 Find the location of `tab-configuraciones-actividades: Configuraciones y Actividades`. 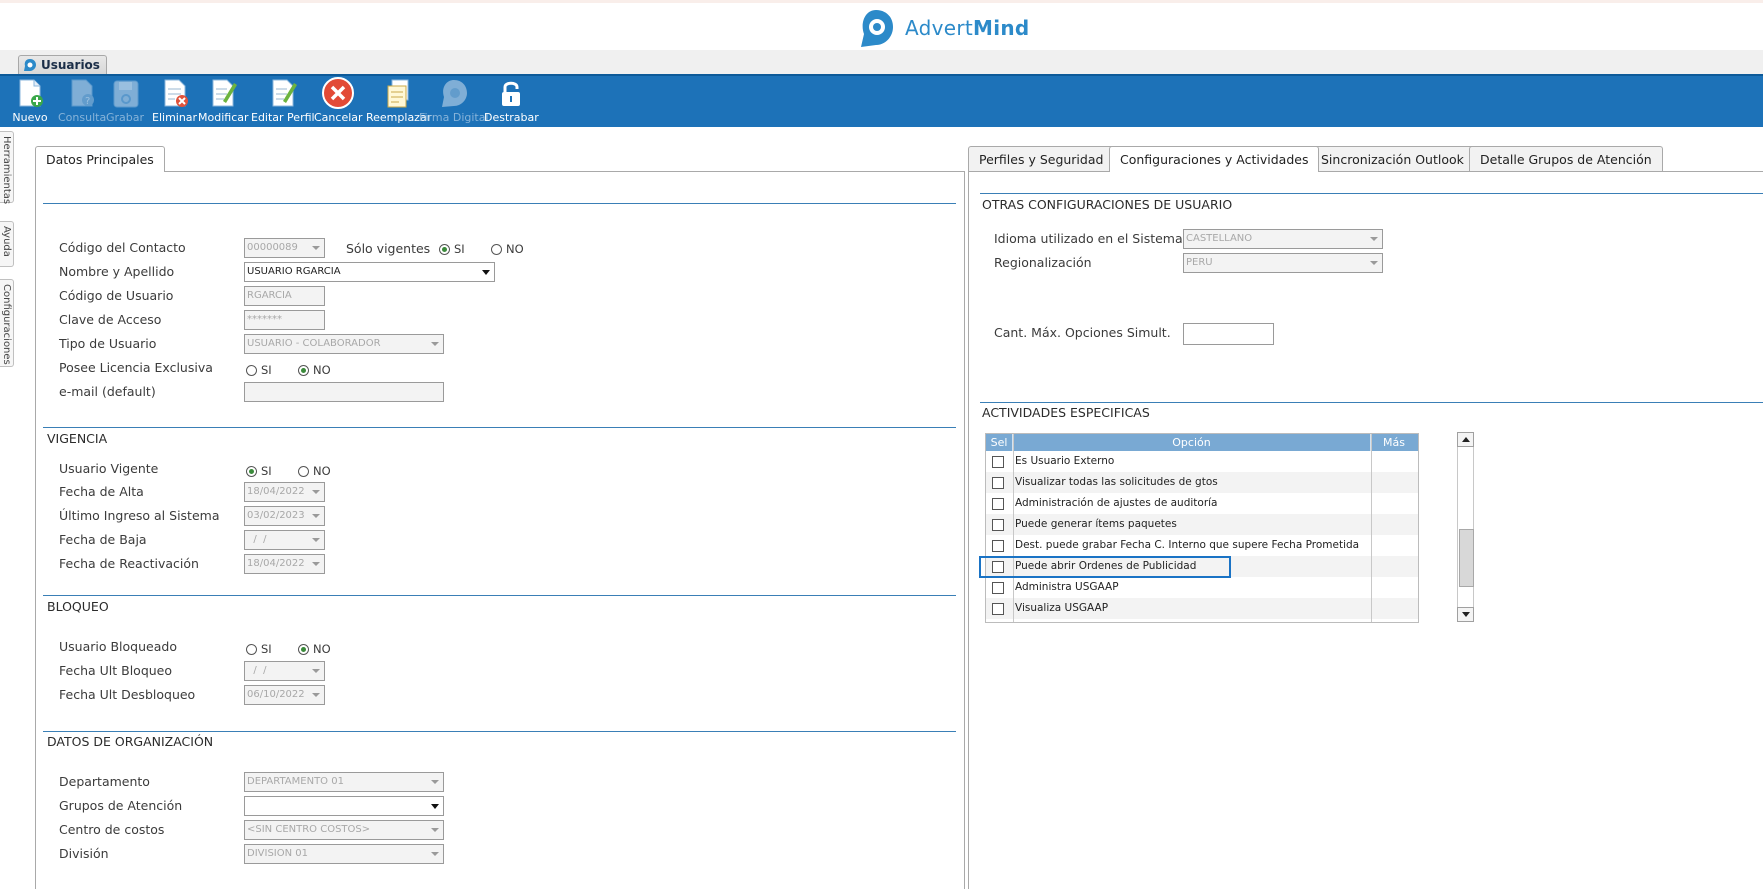

tab-configuraciones-actividades: Configuraciones y Actividades is located at coordinates (1214, 159).